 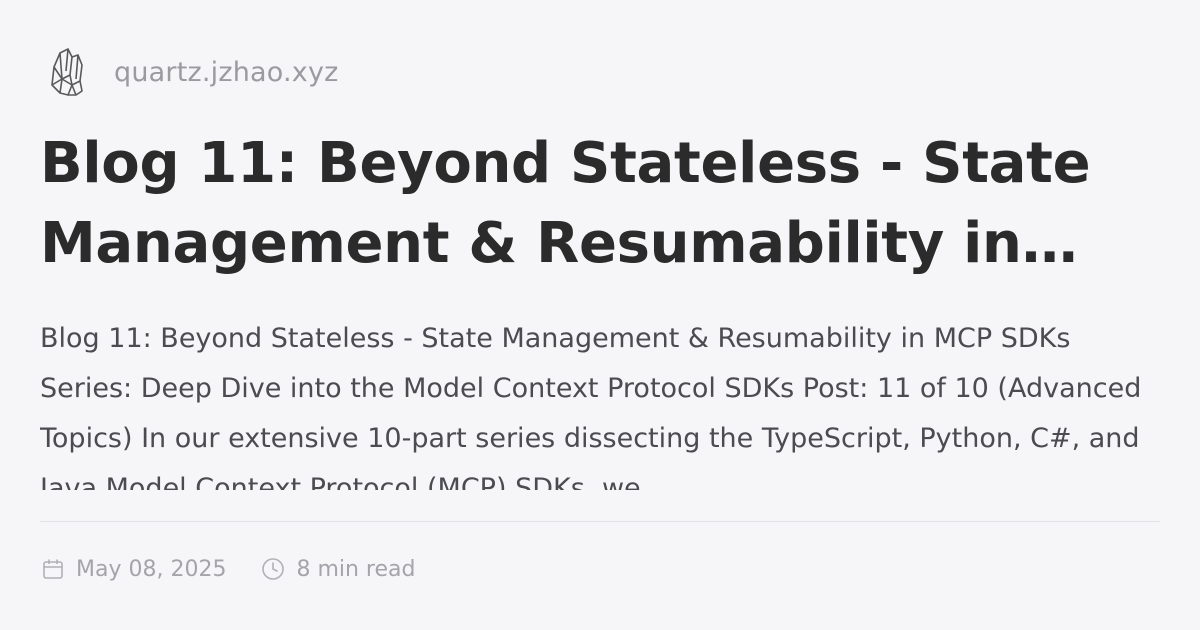 I want to click on post-date-text: May 08, 2025, so click(x=151, y=569).